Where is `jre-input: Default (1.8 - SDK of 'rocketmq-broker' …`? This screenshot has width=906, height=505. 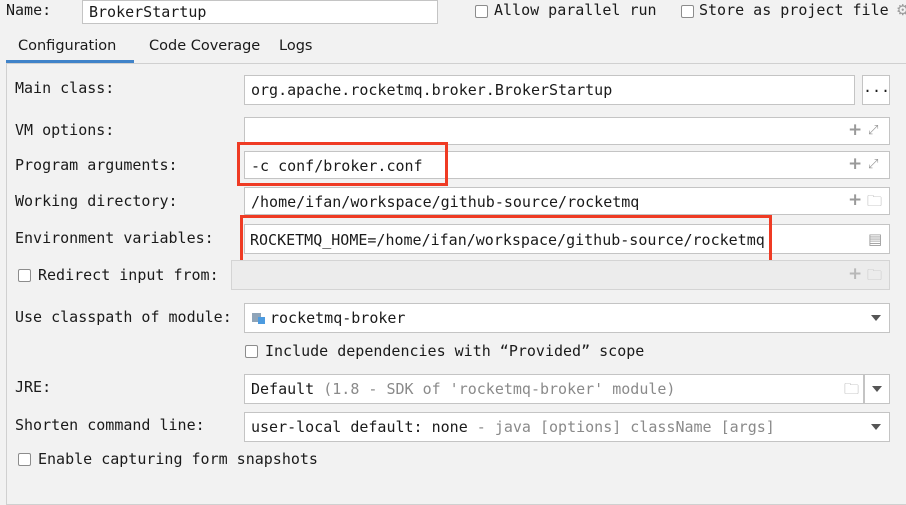 jre-input: Default (1.8 - SDK of 'rocketmq-broker' … is located at coordinates (554, 389).